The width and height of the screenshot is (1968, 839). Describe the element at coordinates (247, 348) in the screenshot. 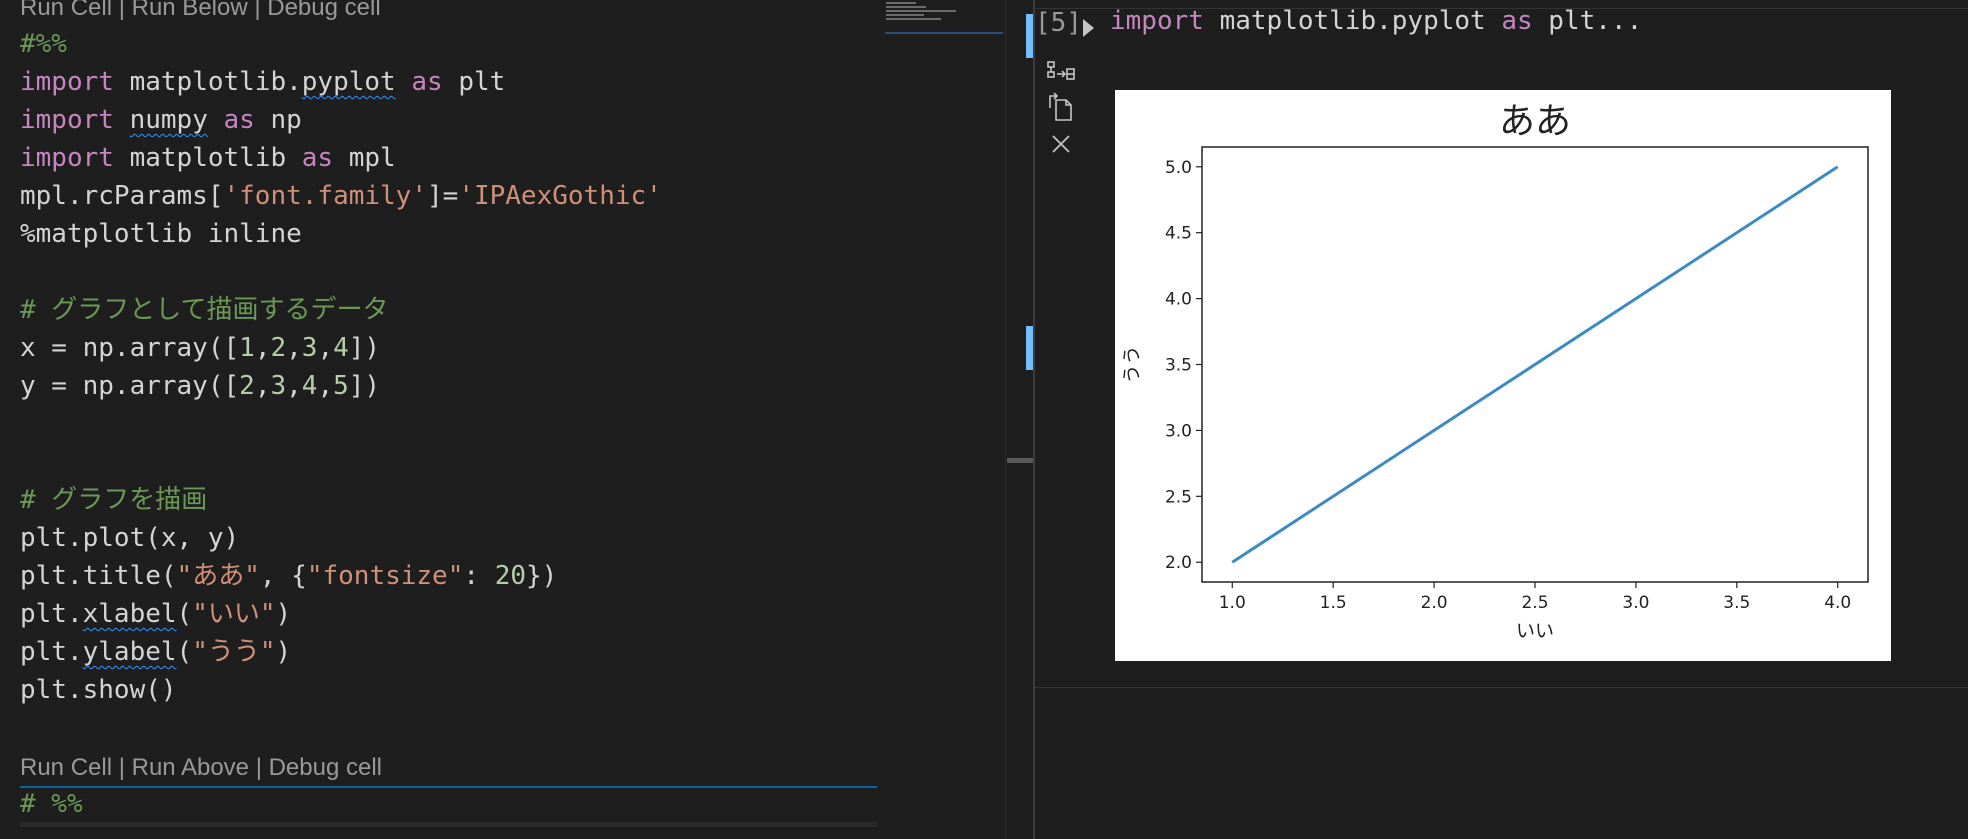

I see `number: 1` at that location.